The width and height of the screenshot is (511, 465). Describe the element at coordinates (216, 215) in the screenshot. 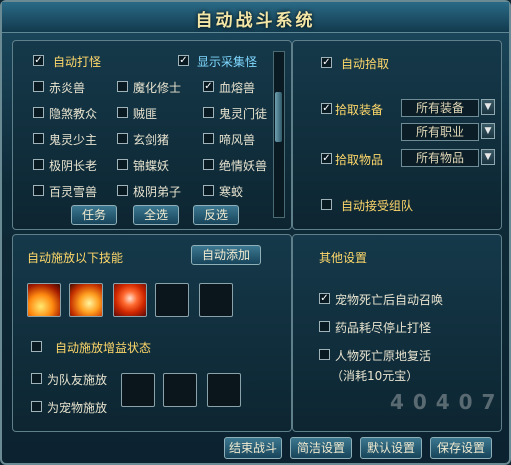

I see `invert-select-button: 反选` at that location.